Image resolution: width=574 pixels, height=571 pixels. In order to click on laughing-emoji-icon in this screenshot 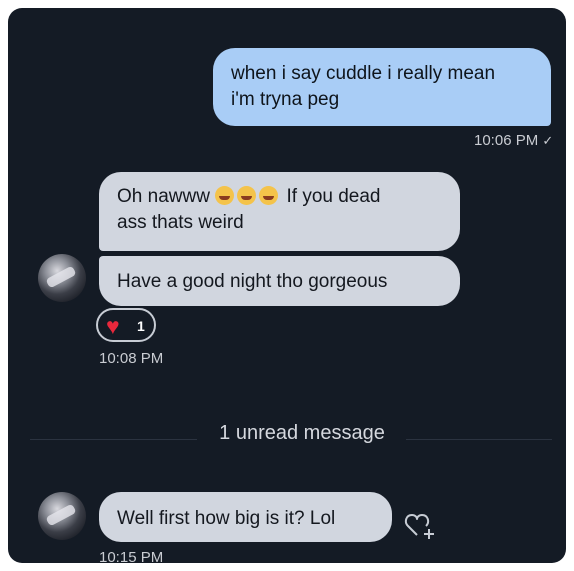, I will do `click(225, 195)`.